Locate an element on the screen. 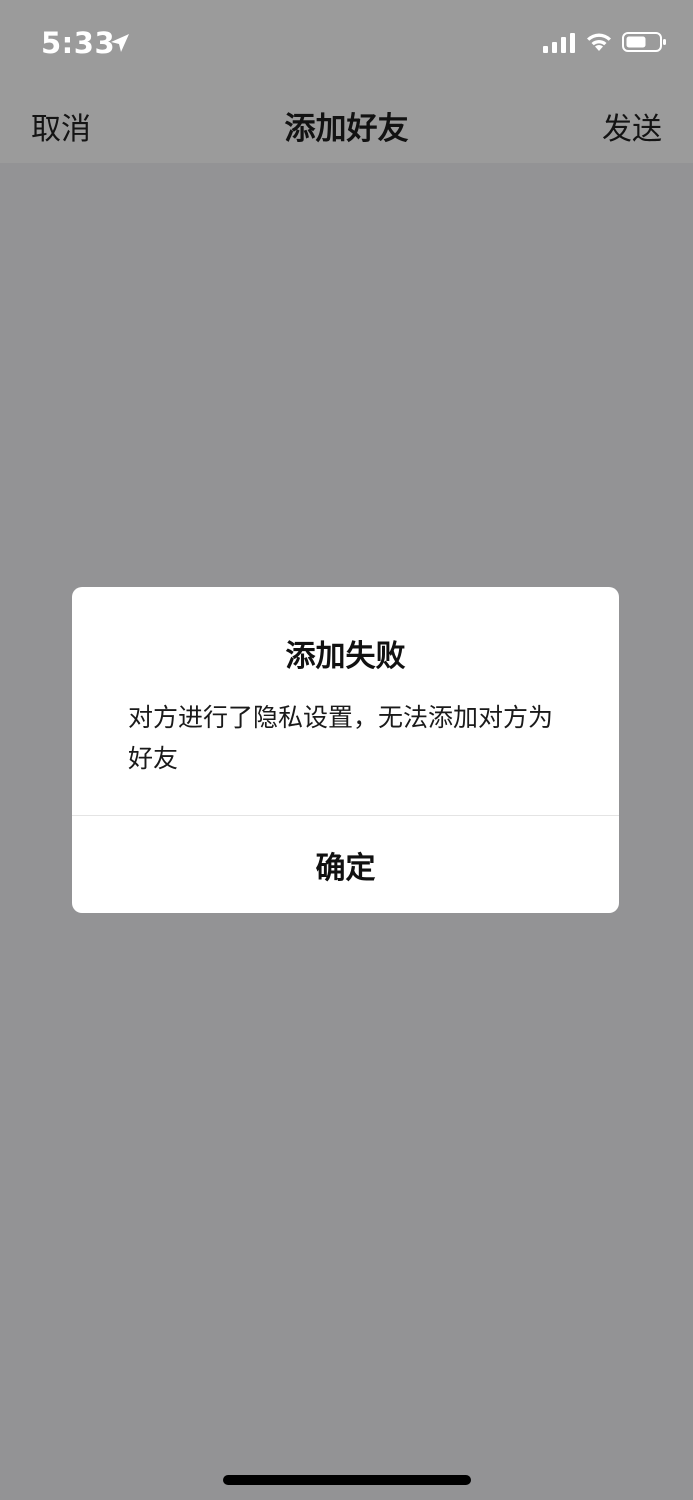 The image size is (693, 1500). send-button: 发送 is located at coordinates (632, 126).